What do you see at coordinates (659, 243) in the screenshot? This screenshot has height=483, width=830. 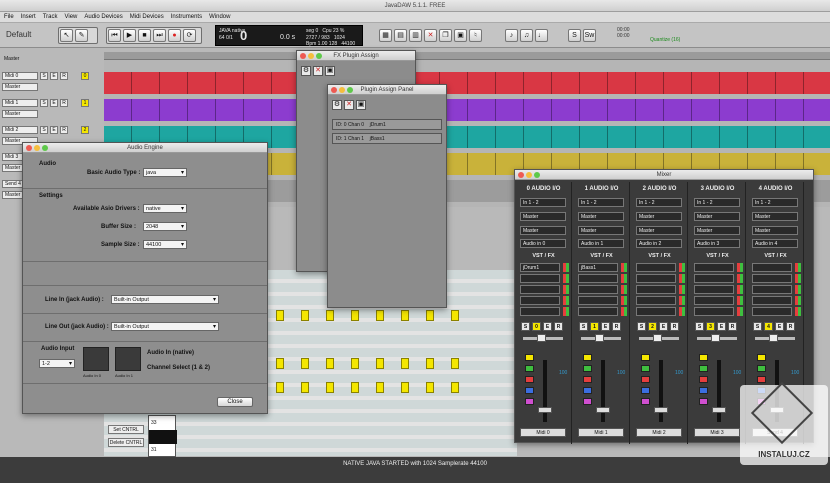 I see `channel-input: Audio in 2` at bounding box center [659, 243].